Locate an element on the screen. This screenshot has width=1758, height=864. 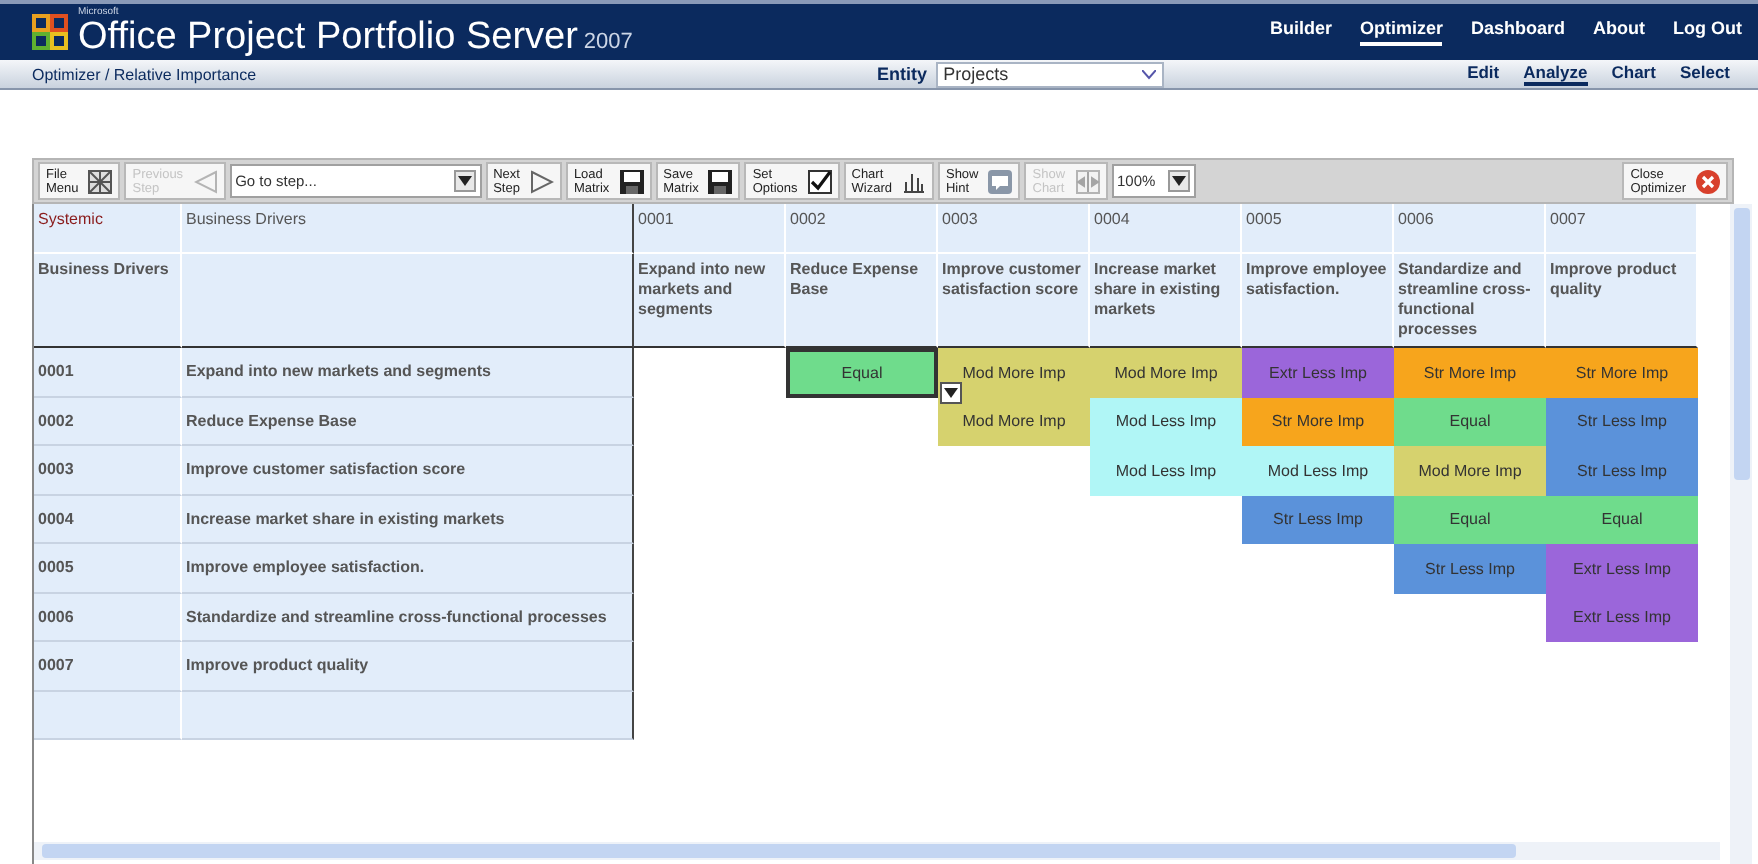
row-code: 0002 is located at coordinates (108, 421).